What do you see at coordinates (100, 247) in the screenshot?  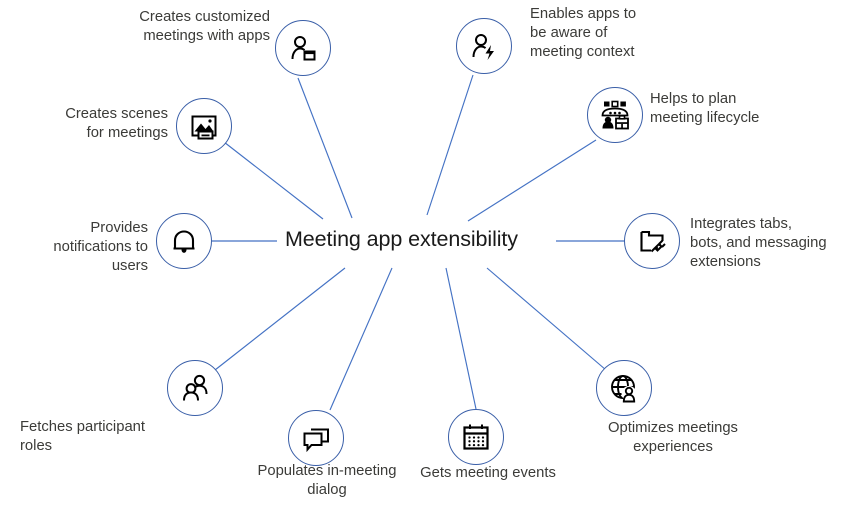 I see `label-notifications: Provides notifications to users` at bounding box center [100, 247].